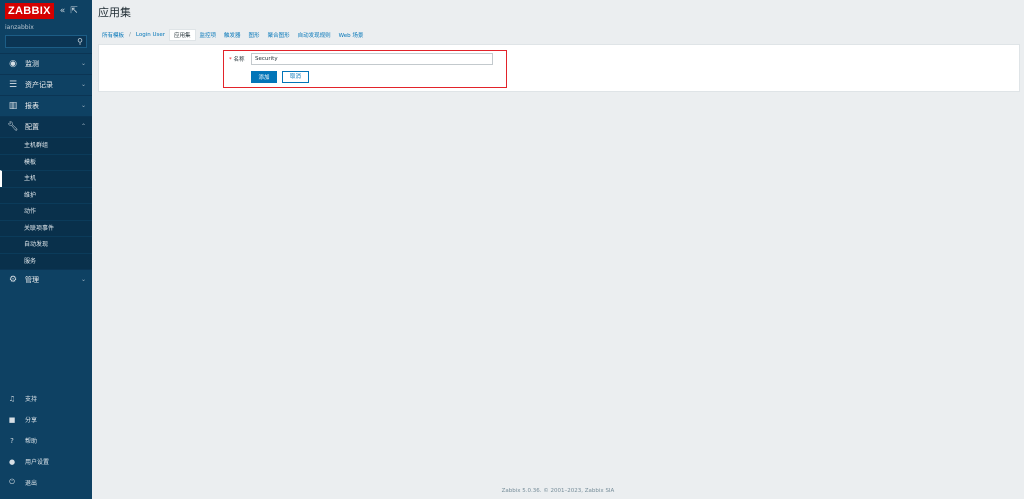 The width and height of the screenshot is (1024, 499). I want to click on eye-icon: ◉, so click(13, 64).